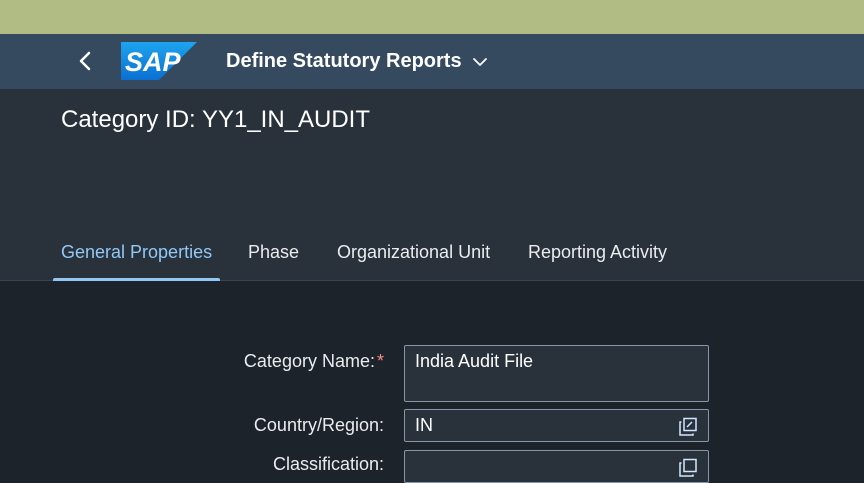 This screenshot has width=864, height=483. Describe the element at coordinates (344, 61) in the screenshot. I see `app-title: Define Statutory Reports` at that location.